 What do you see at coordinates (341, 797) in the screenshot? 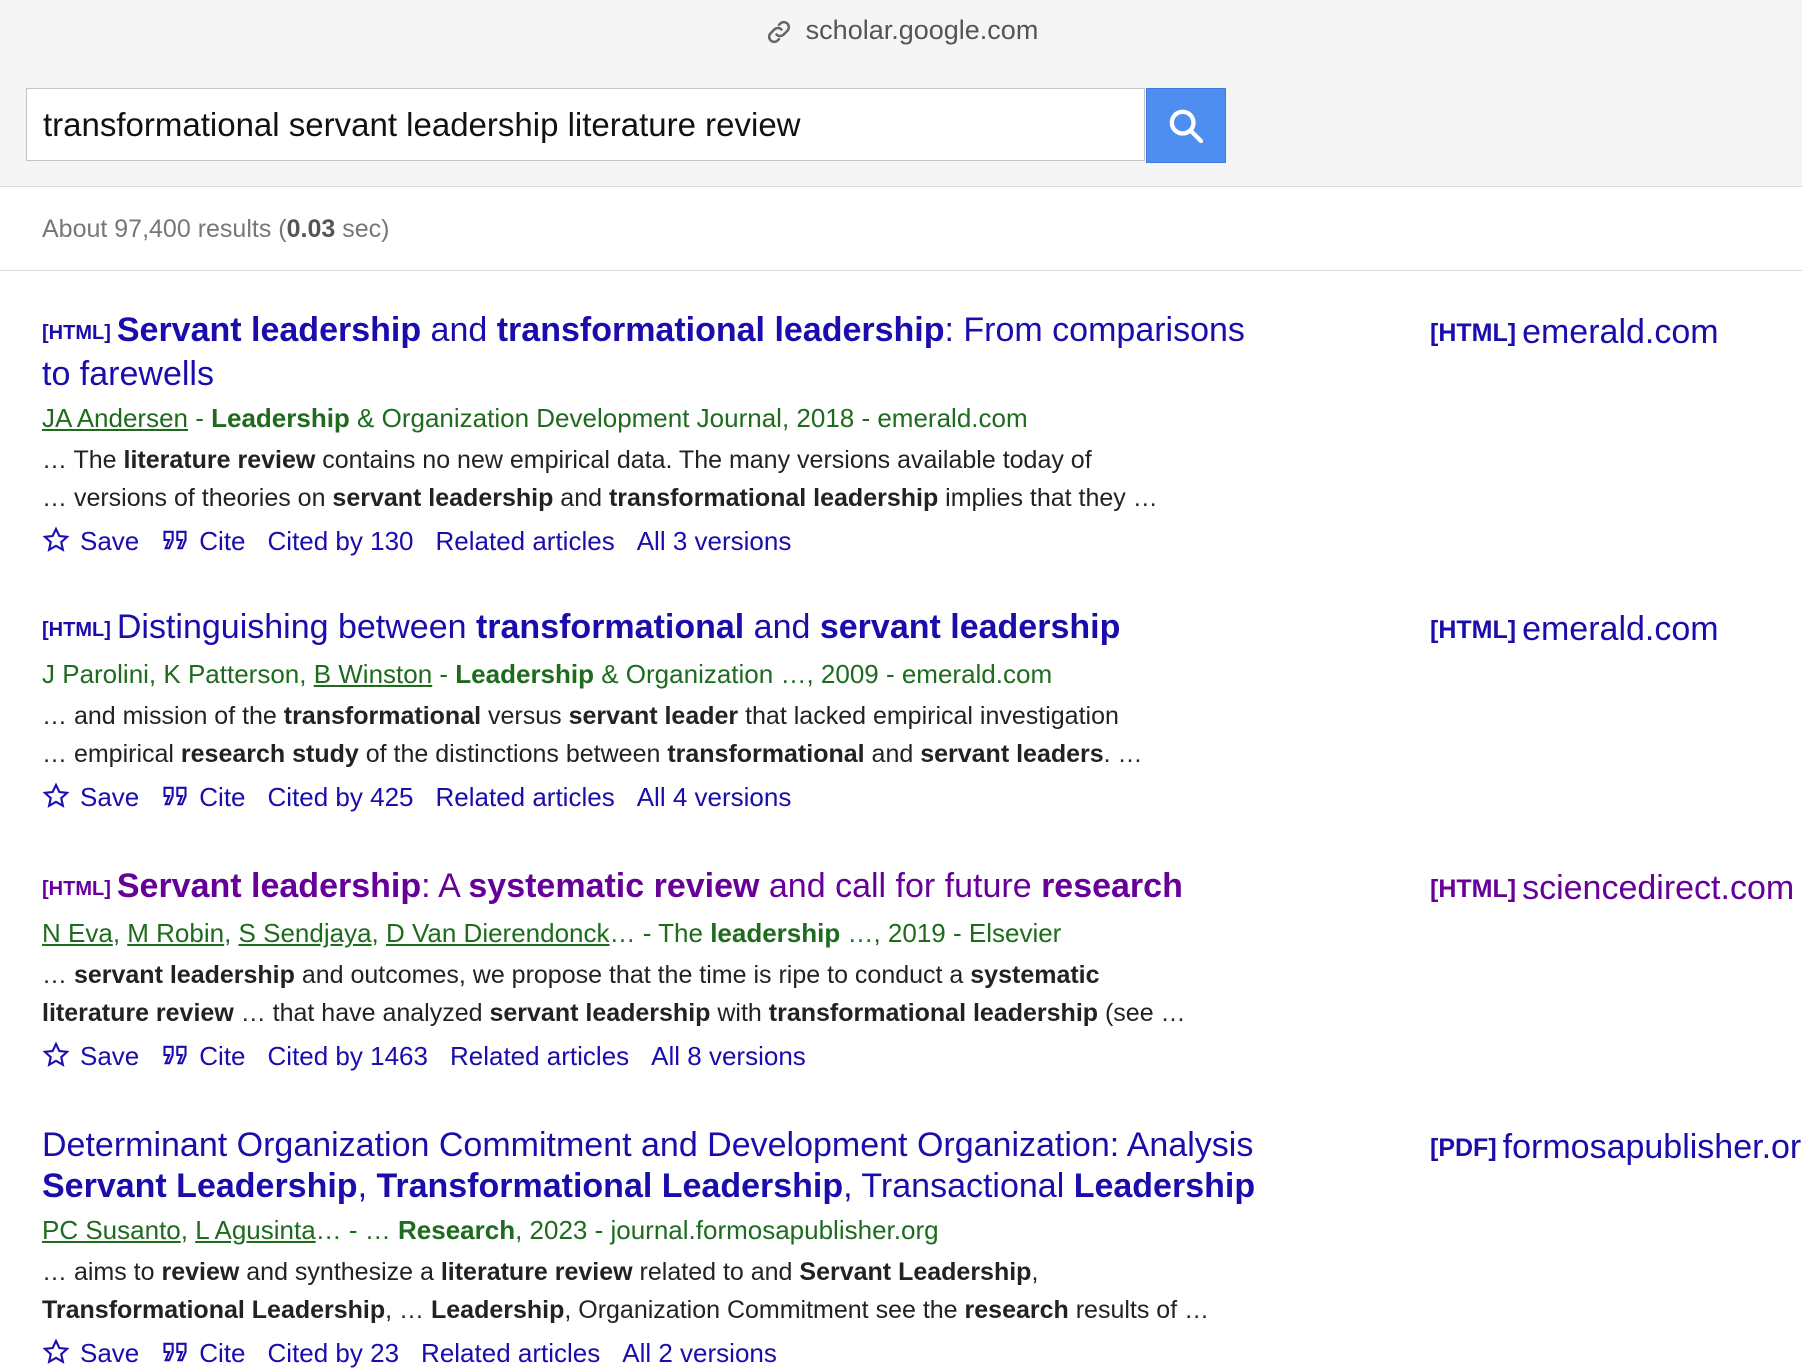
I see `cited-by-link: Cited by 425` at bounding box center [341, 797].